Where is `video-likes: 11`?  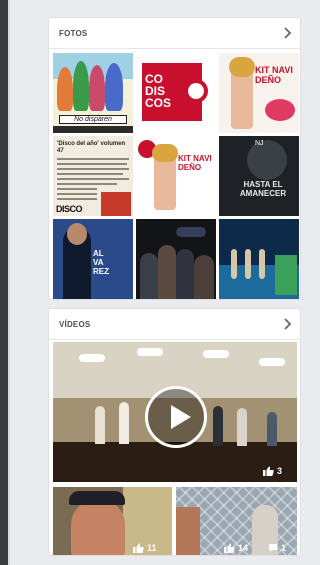
video-likes: 11 is located at coordinates (152, 548).